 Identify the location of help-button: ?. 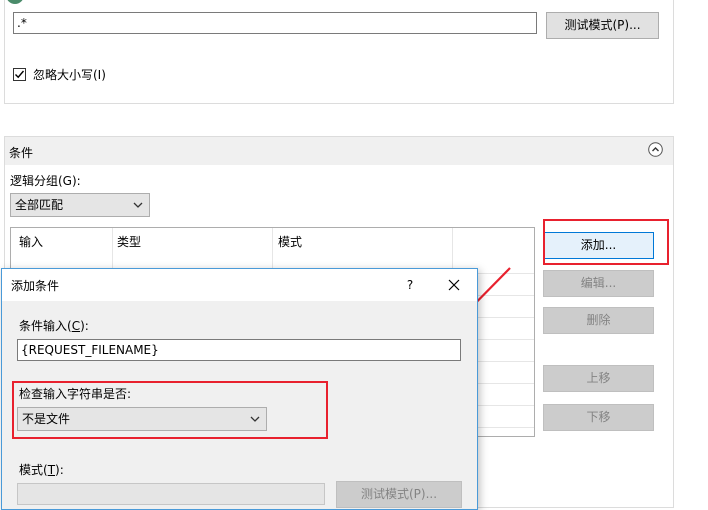
(410, 285).